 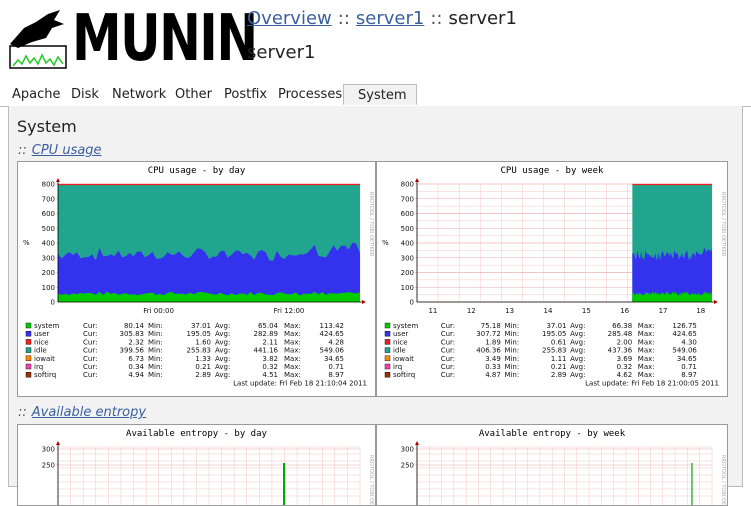 I want to click on legend-value: 75.18, so click(x=491, y=326).